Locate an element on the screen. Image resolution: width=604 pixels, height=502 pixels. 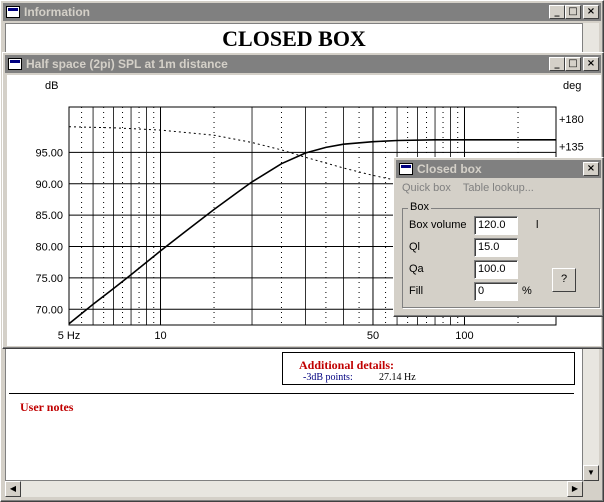
menu-quick-box: Quick box is located at coordinates (426, 188).